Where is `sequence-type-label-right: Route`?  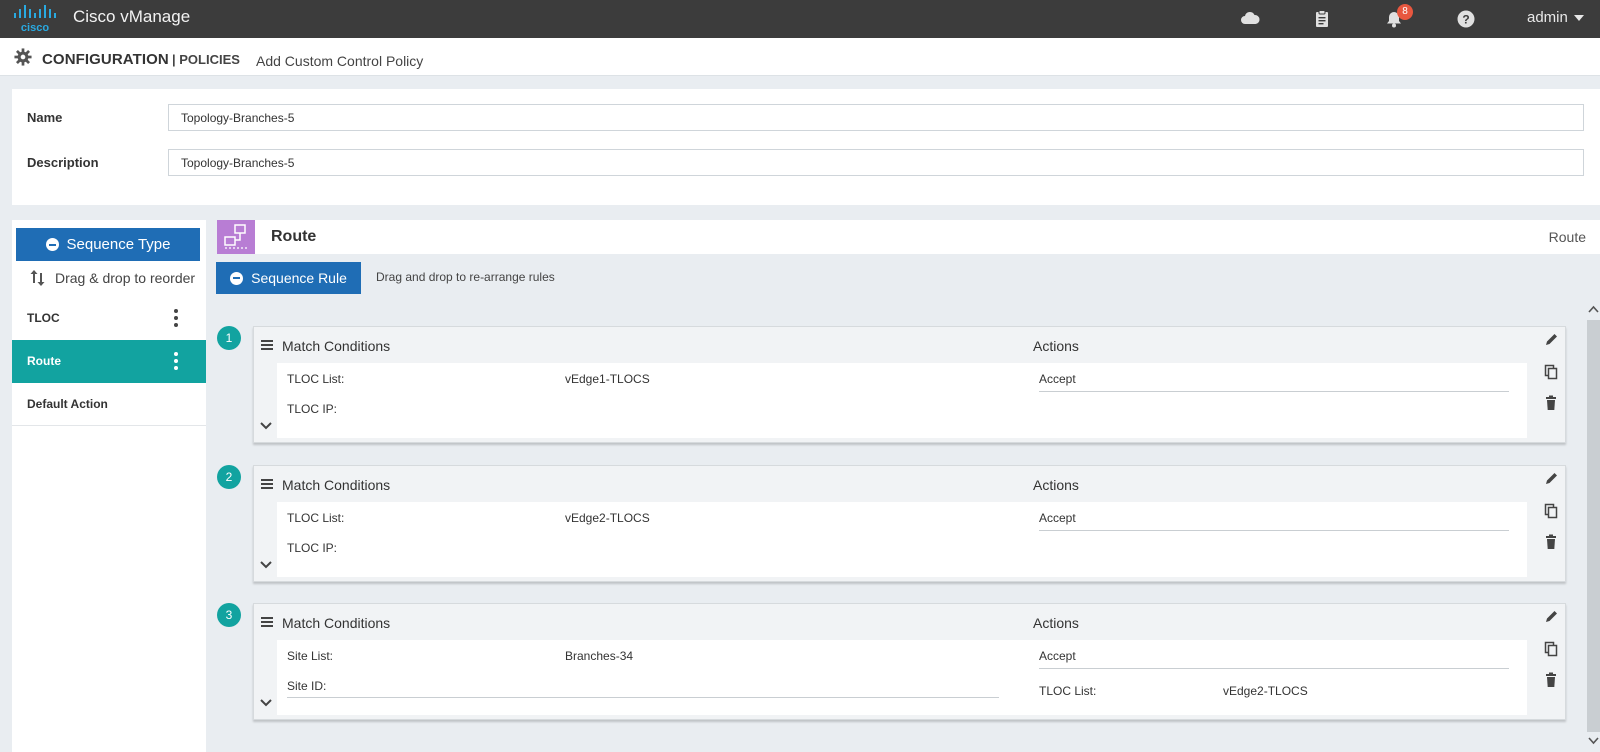 sequence-type-label-right: Route is located at coordinates (1567, 237).